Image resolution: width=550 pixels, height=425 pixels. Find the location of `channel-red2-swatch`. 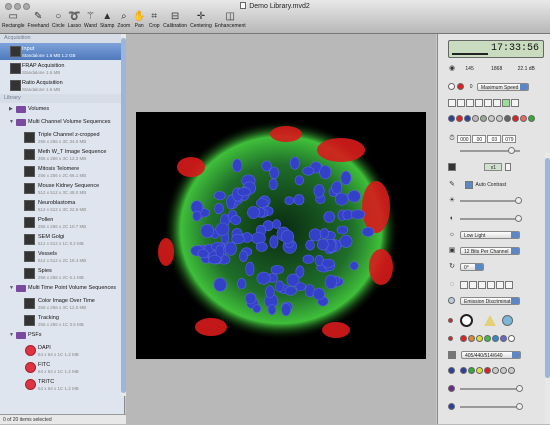

channel-red2-swatch is located at coordinates (515, 119).